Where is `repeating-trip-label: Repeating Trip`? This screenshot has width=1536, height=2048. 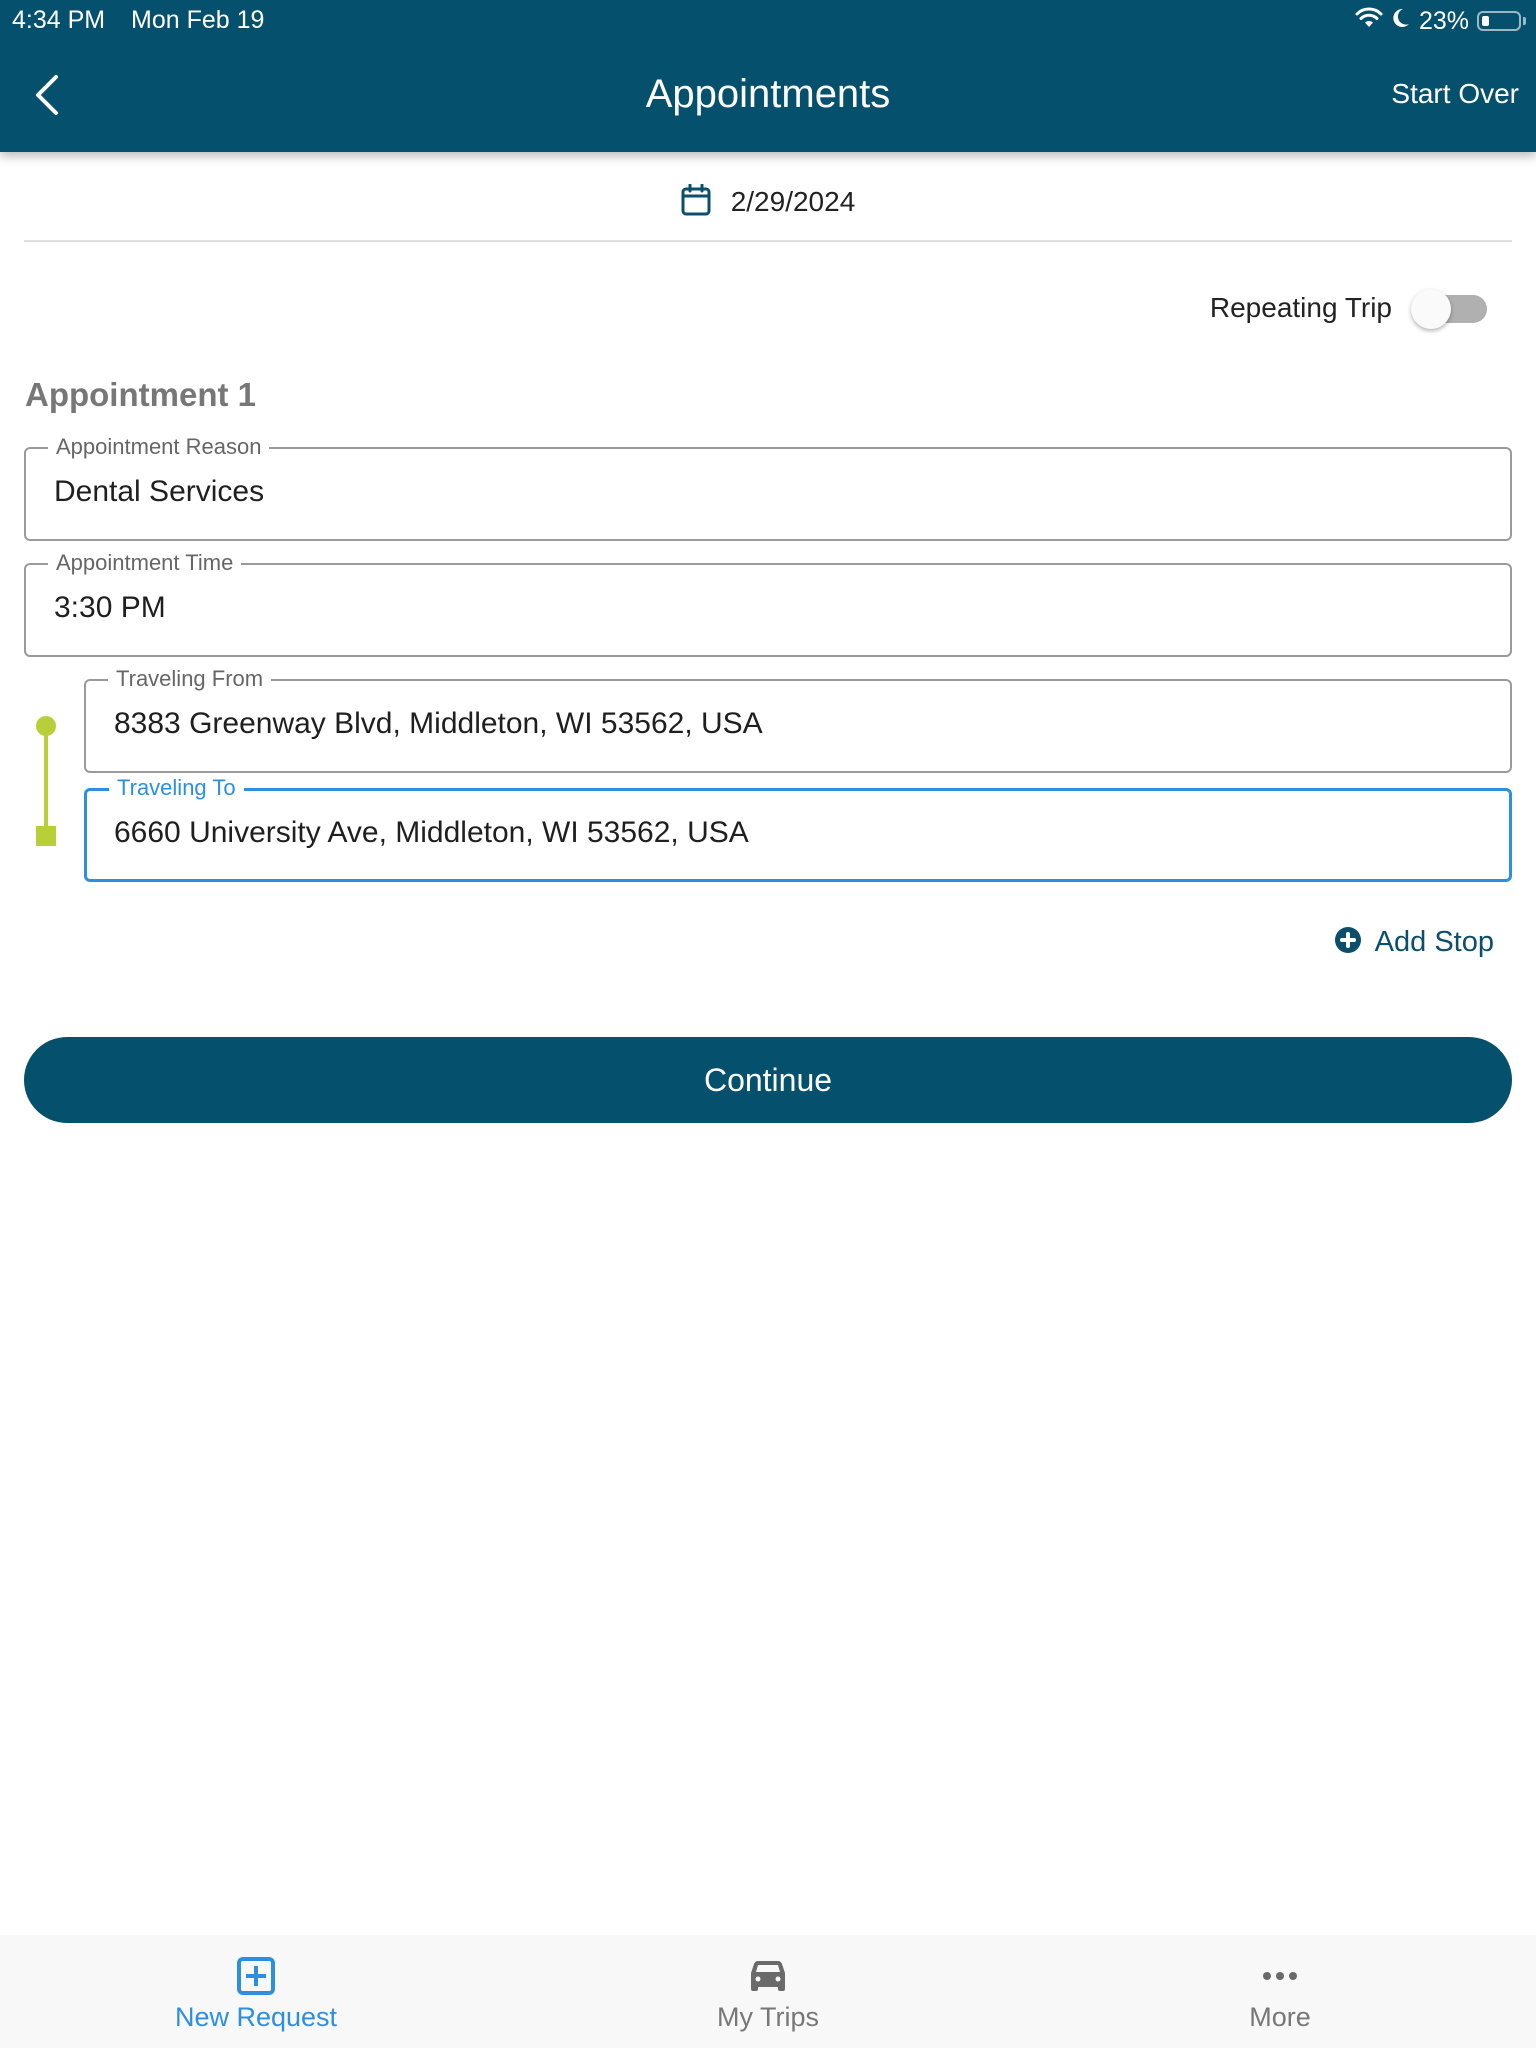
repeating-trip-label: Repeating Trip is located at coordinates (1300, 307).